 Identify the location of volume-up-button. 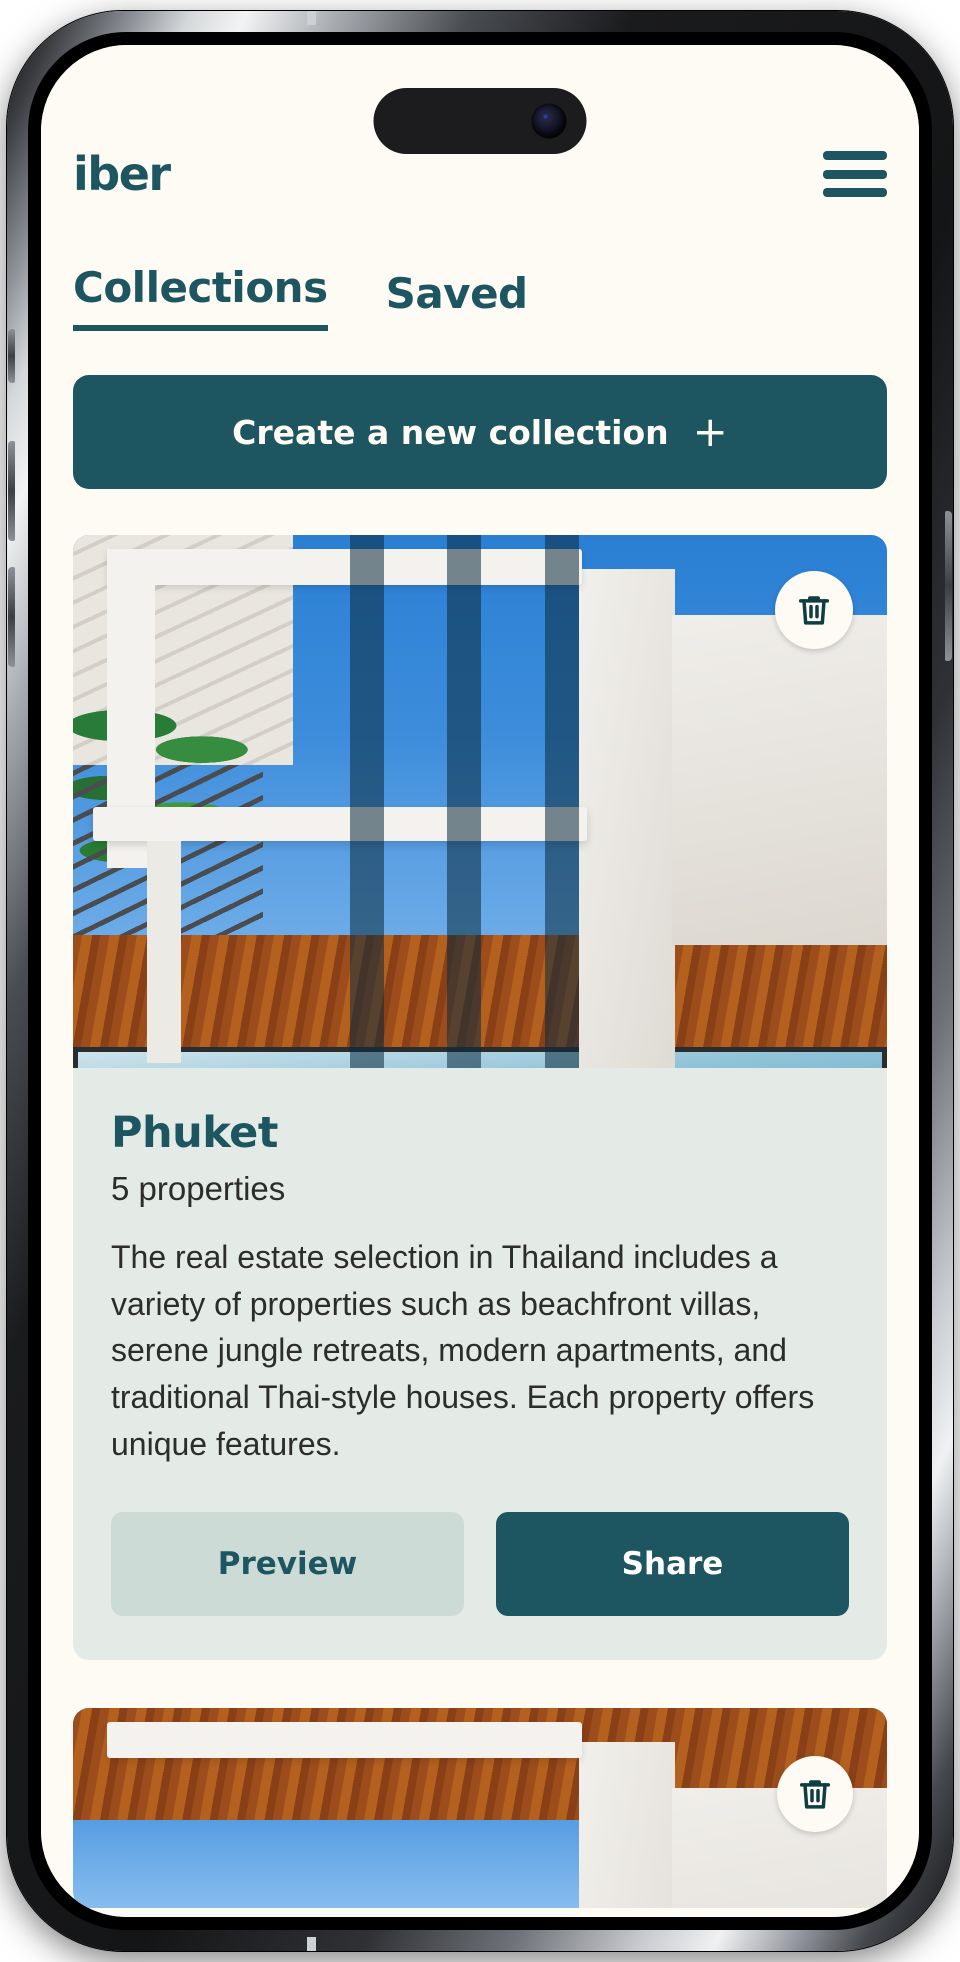
(11, 491).